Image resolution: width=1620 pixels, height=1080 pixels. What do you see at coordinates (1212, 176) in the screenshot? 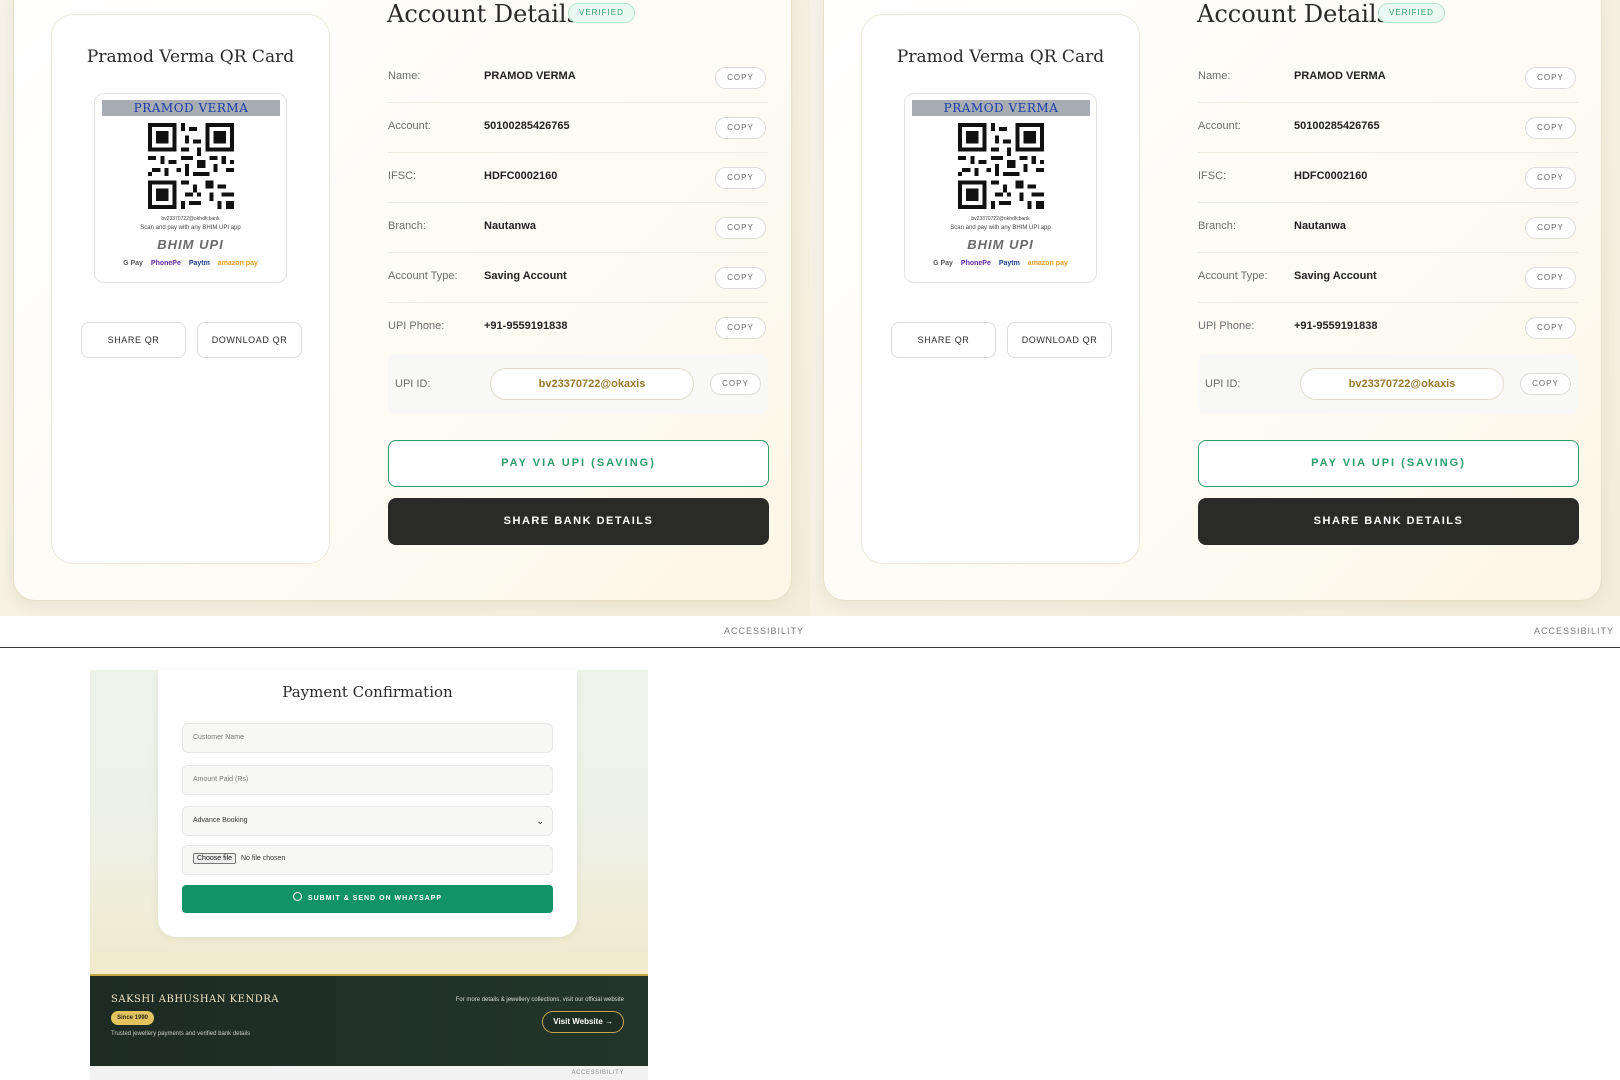
I see `detail-label: IFSC:` at bounding box center [1212, 176].